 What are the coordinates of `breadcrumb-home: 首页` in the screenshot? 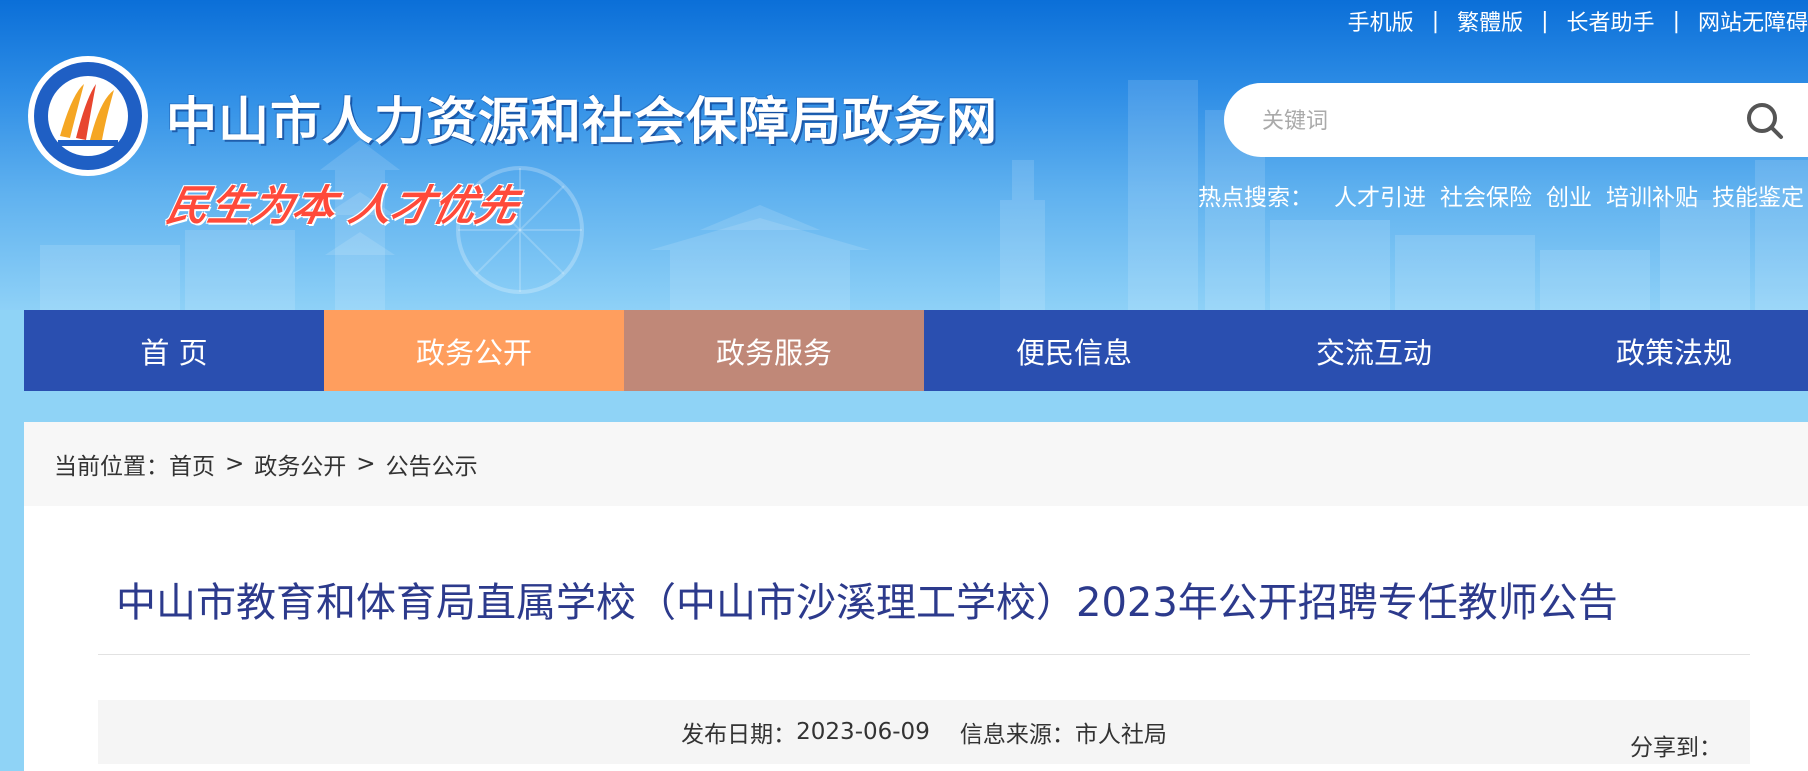 It's located at (192, 464).